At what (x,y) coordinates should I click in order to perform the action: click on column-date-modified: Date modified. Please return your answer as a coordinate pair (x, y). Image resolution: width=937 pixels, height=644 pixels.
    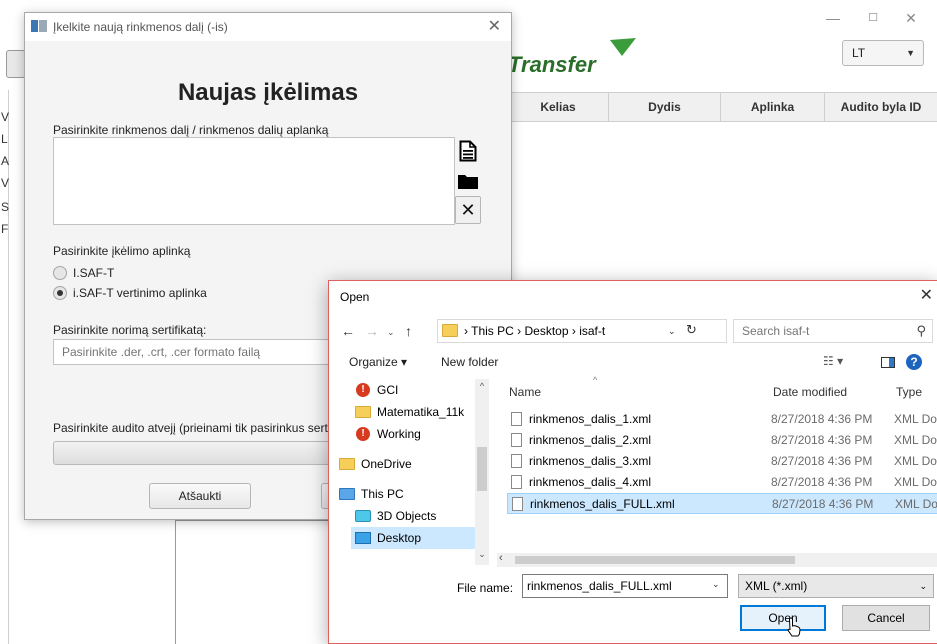
    Looking at the image, I should click on (810, 392).